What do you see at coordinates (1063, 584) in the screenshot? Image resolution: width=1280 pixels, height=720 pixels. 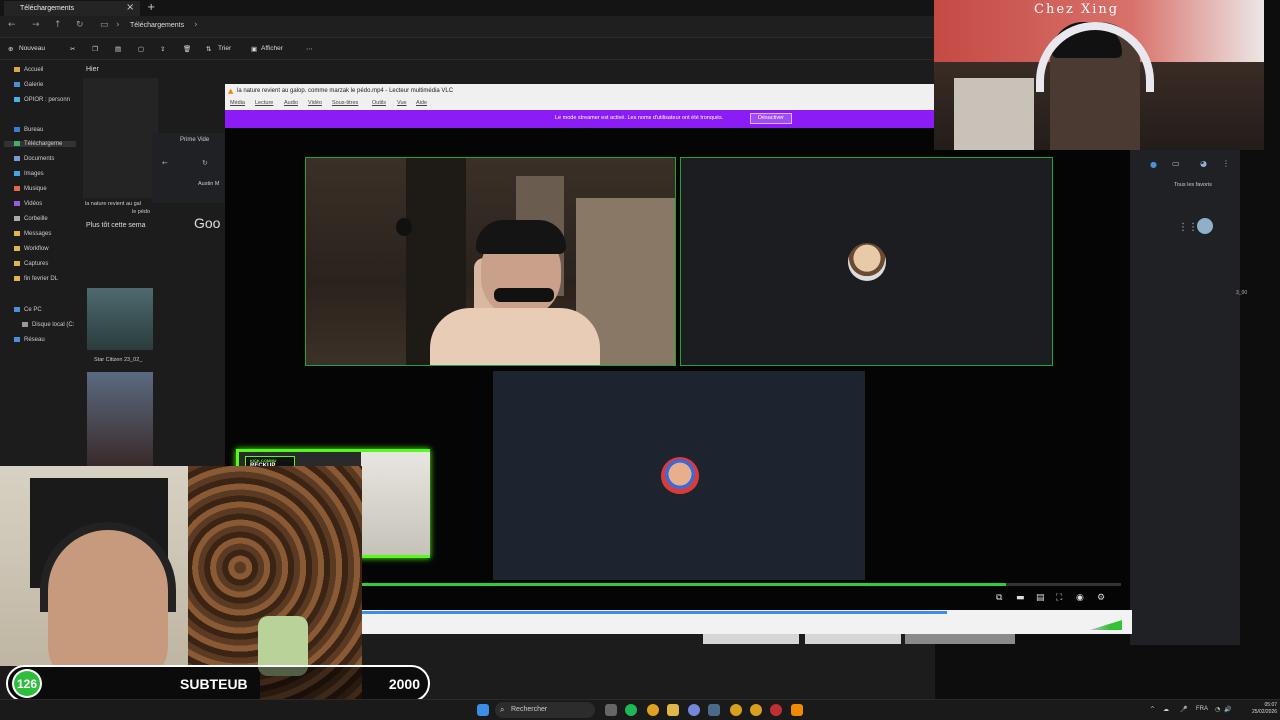 I see `stream-progress-track` at bounding box center [1063, 584].